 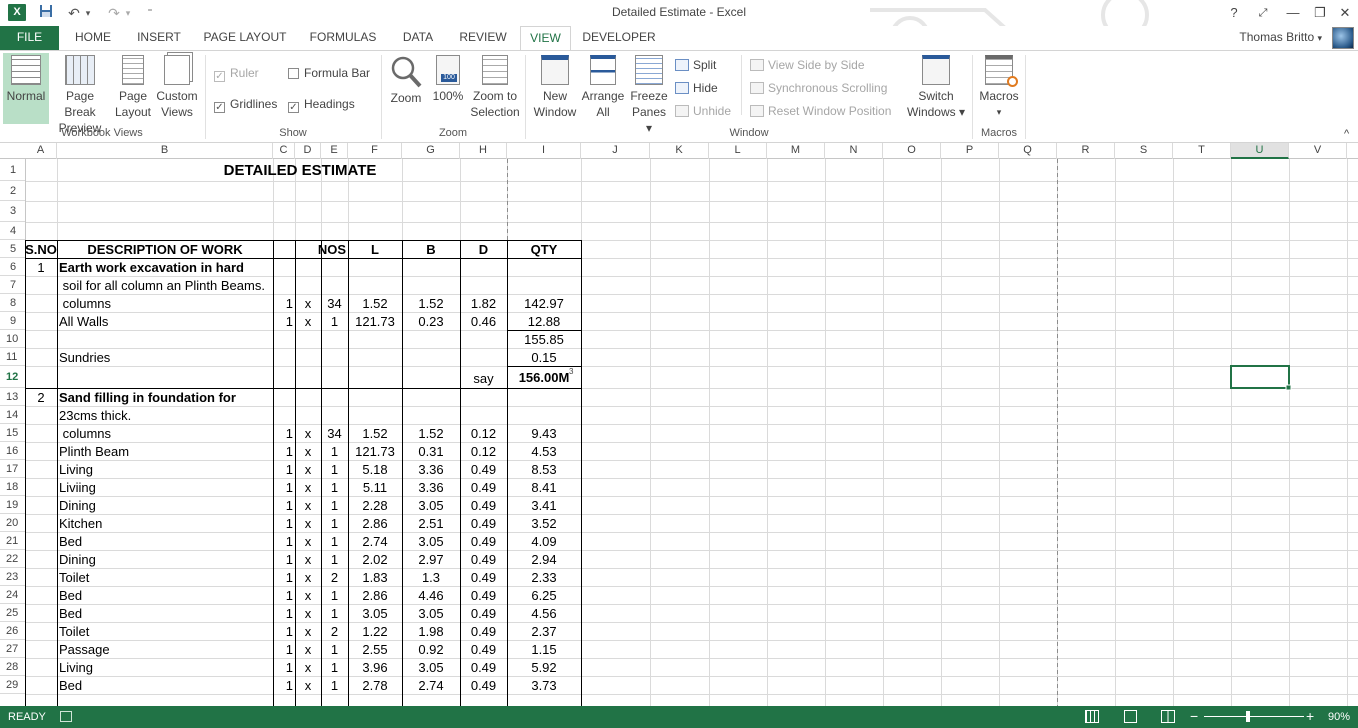 I want to click on restore-button: ❐, so click(x=1320, y=13).